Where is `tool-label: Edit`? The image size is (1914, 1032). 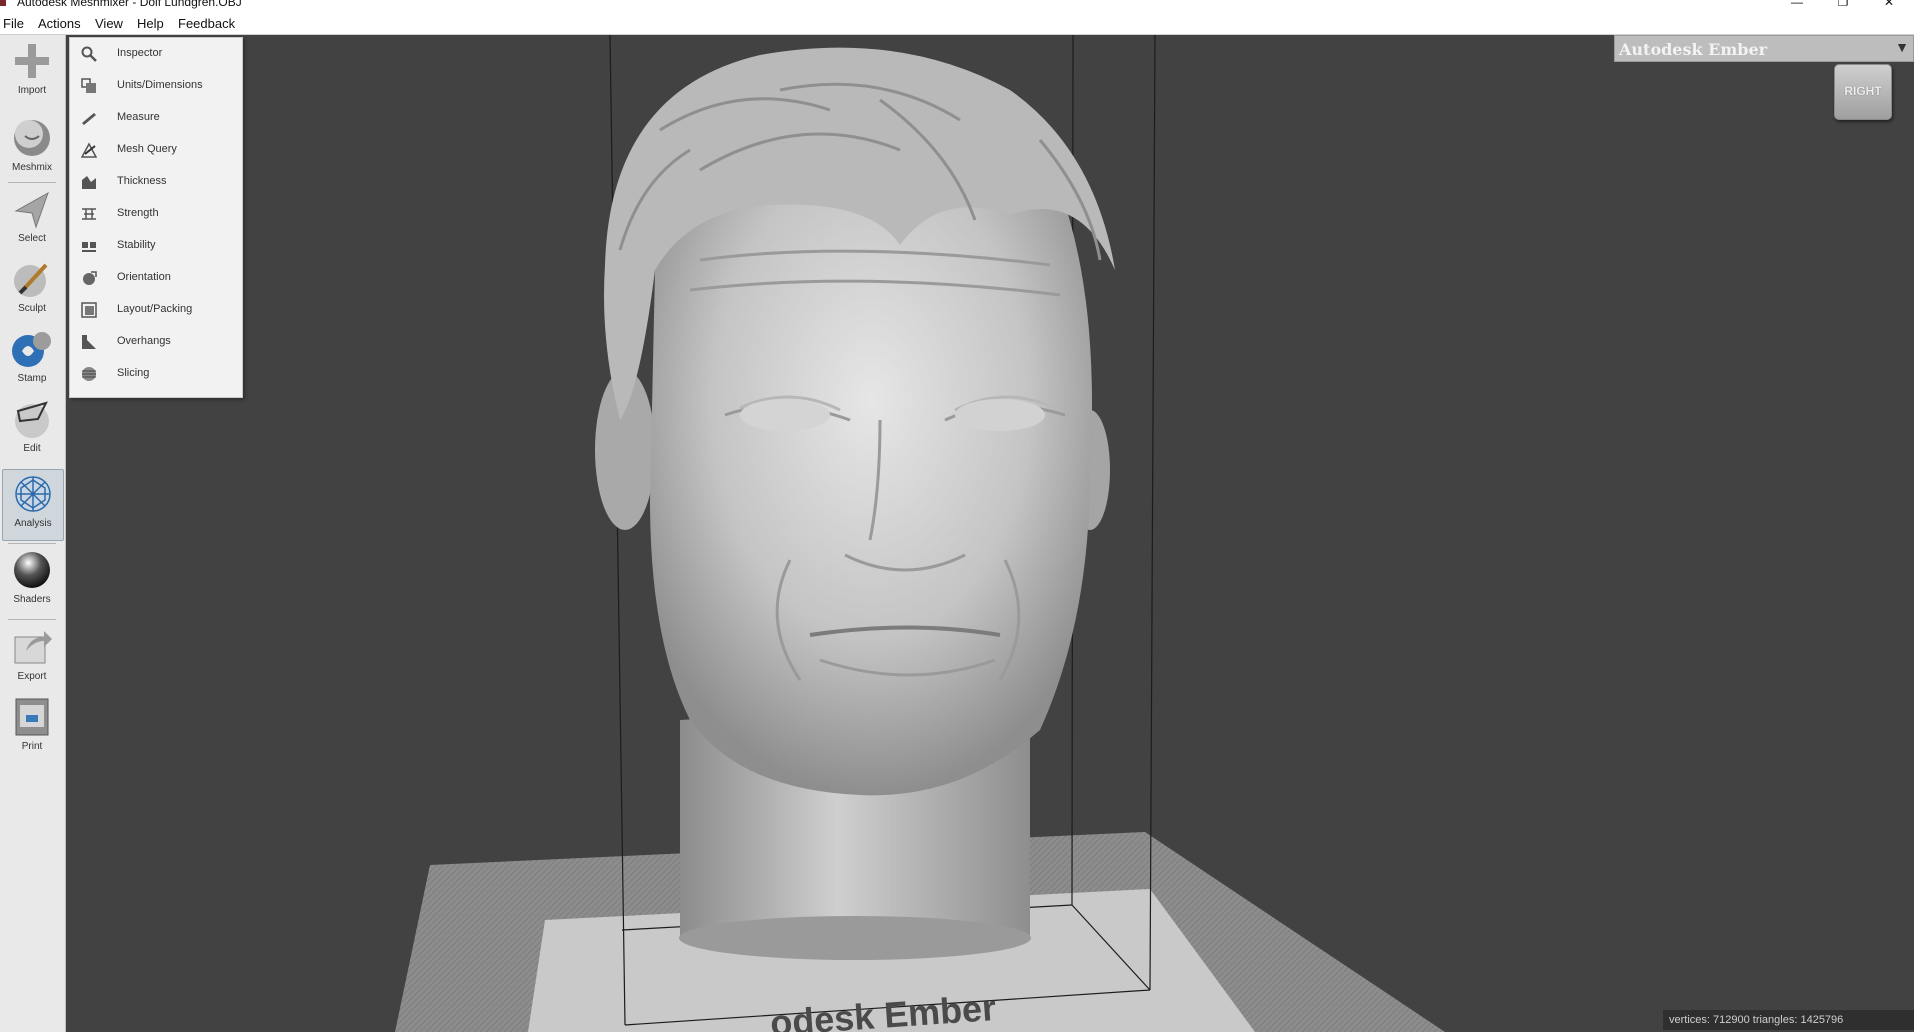 tool-label: Edit is located at coordinates (32, 448).